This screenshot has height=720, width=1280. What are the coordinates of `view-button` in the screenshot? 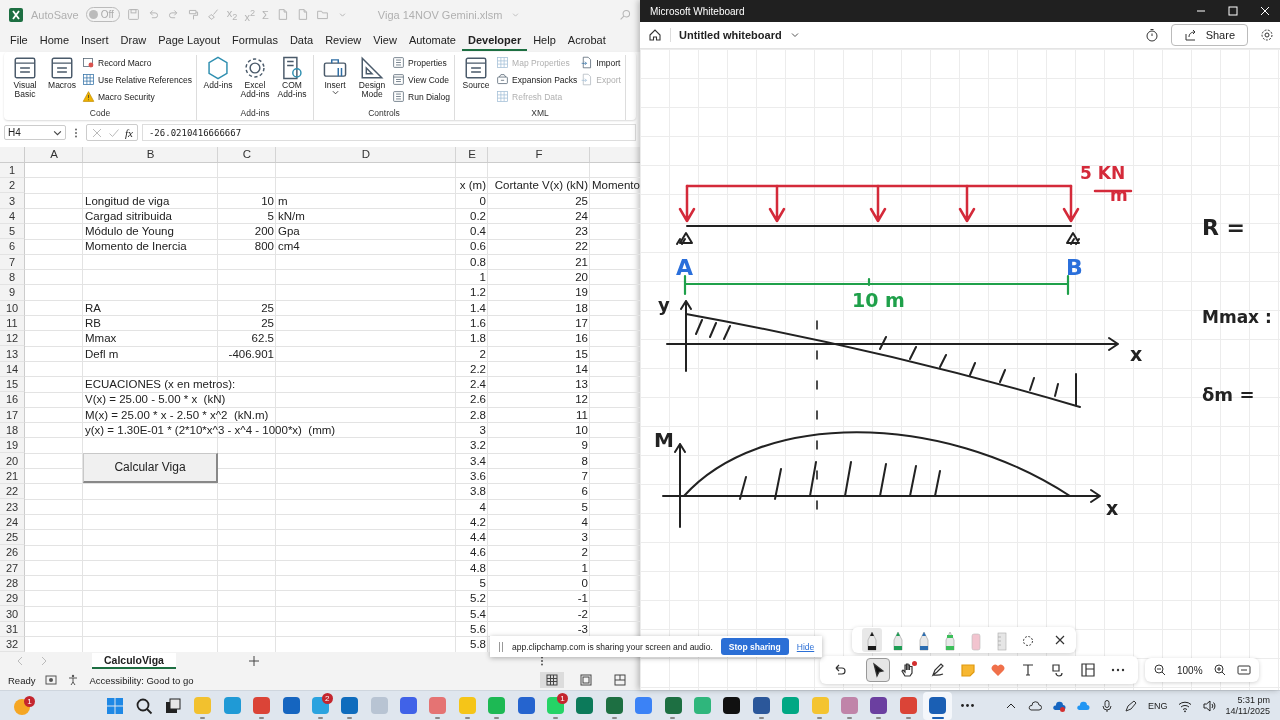 It's located at (552, 680).